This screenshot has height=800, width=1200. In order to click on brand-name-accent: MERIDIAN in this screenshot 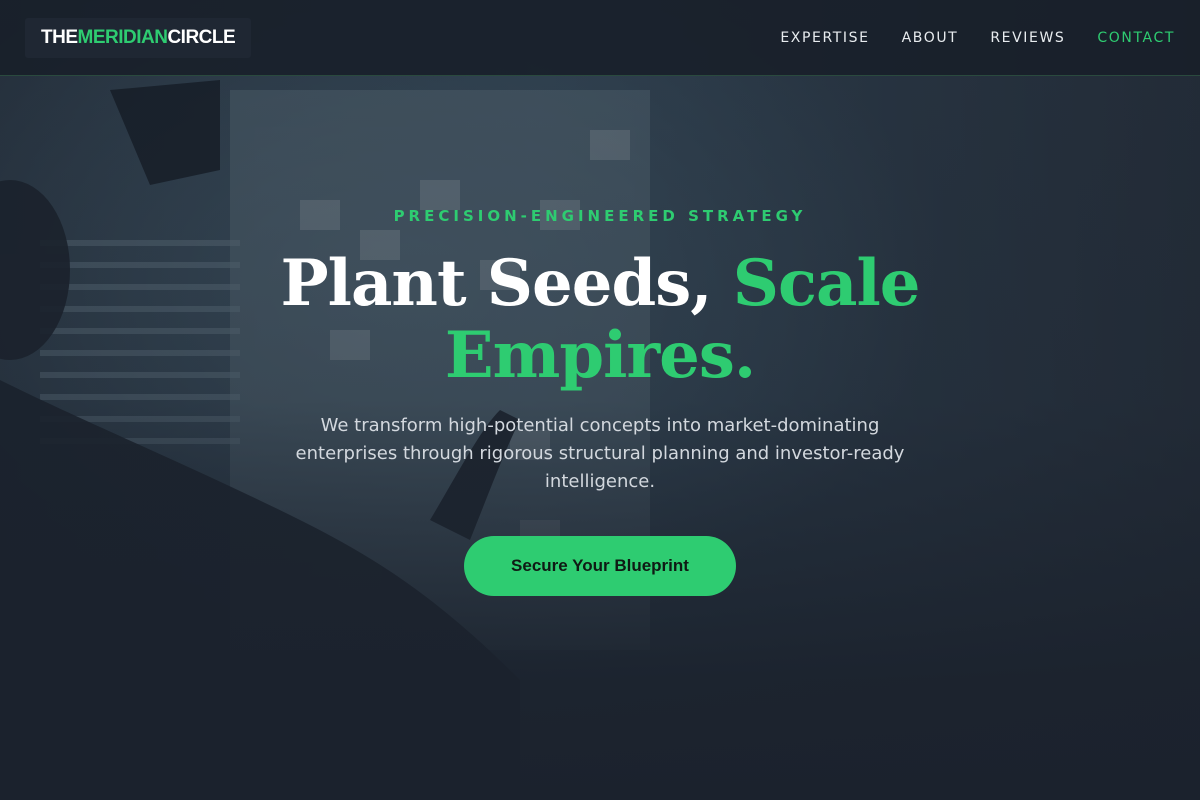, I will do `click(122, 37)`.